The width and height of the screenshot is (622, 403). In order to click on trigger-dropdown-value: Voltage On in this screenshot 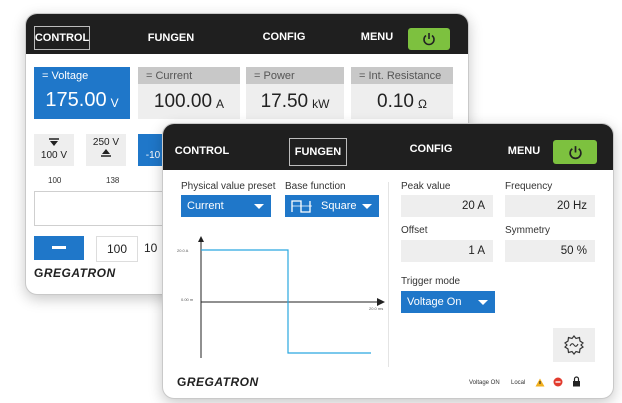, I will do `click(434, 302)`.